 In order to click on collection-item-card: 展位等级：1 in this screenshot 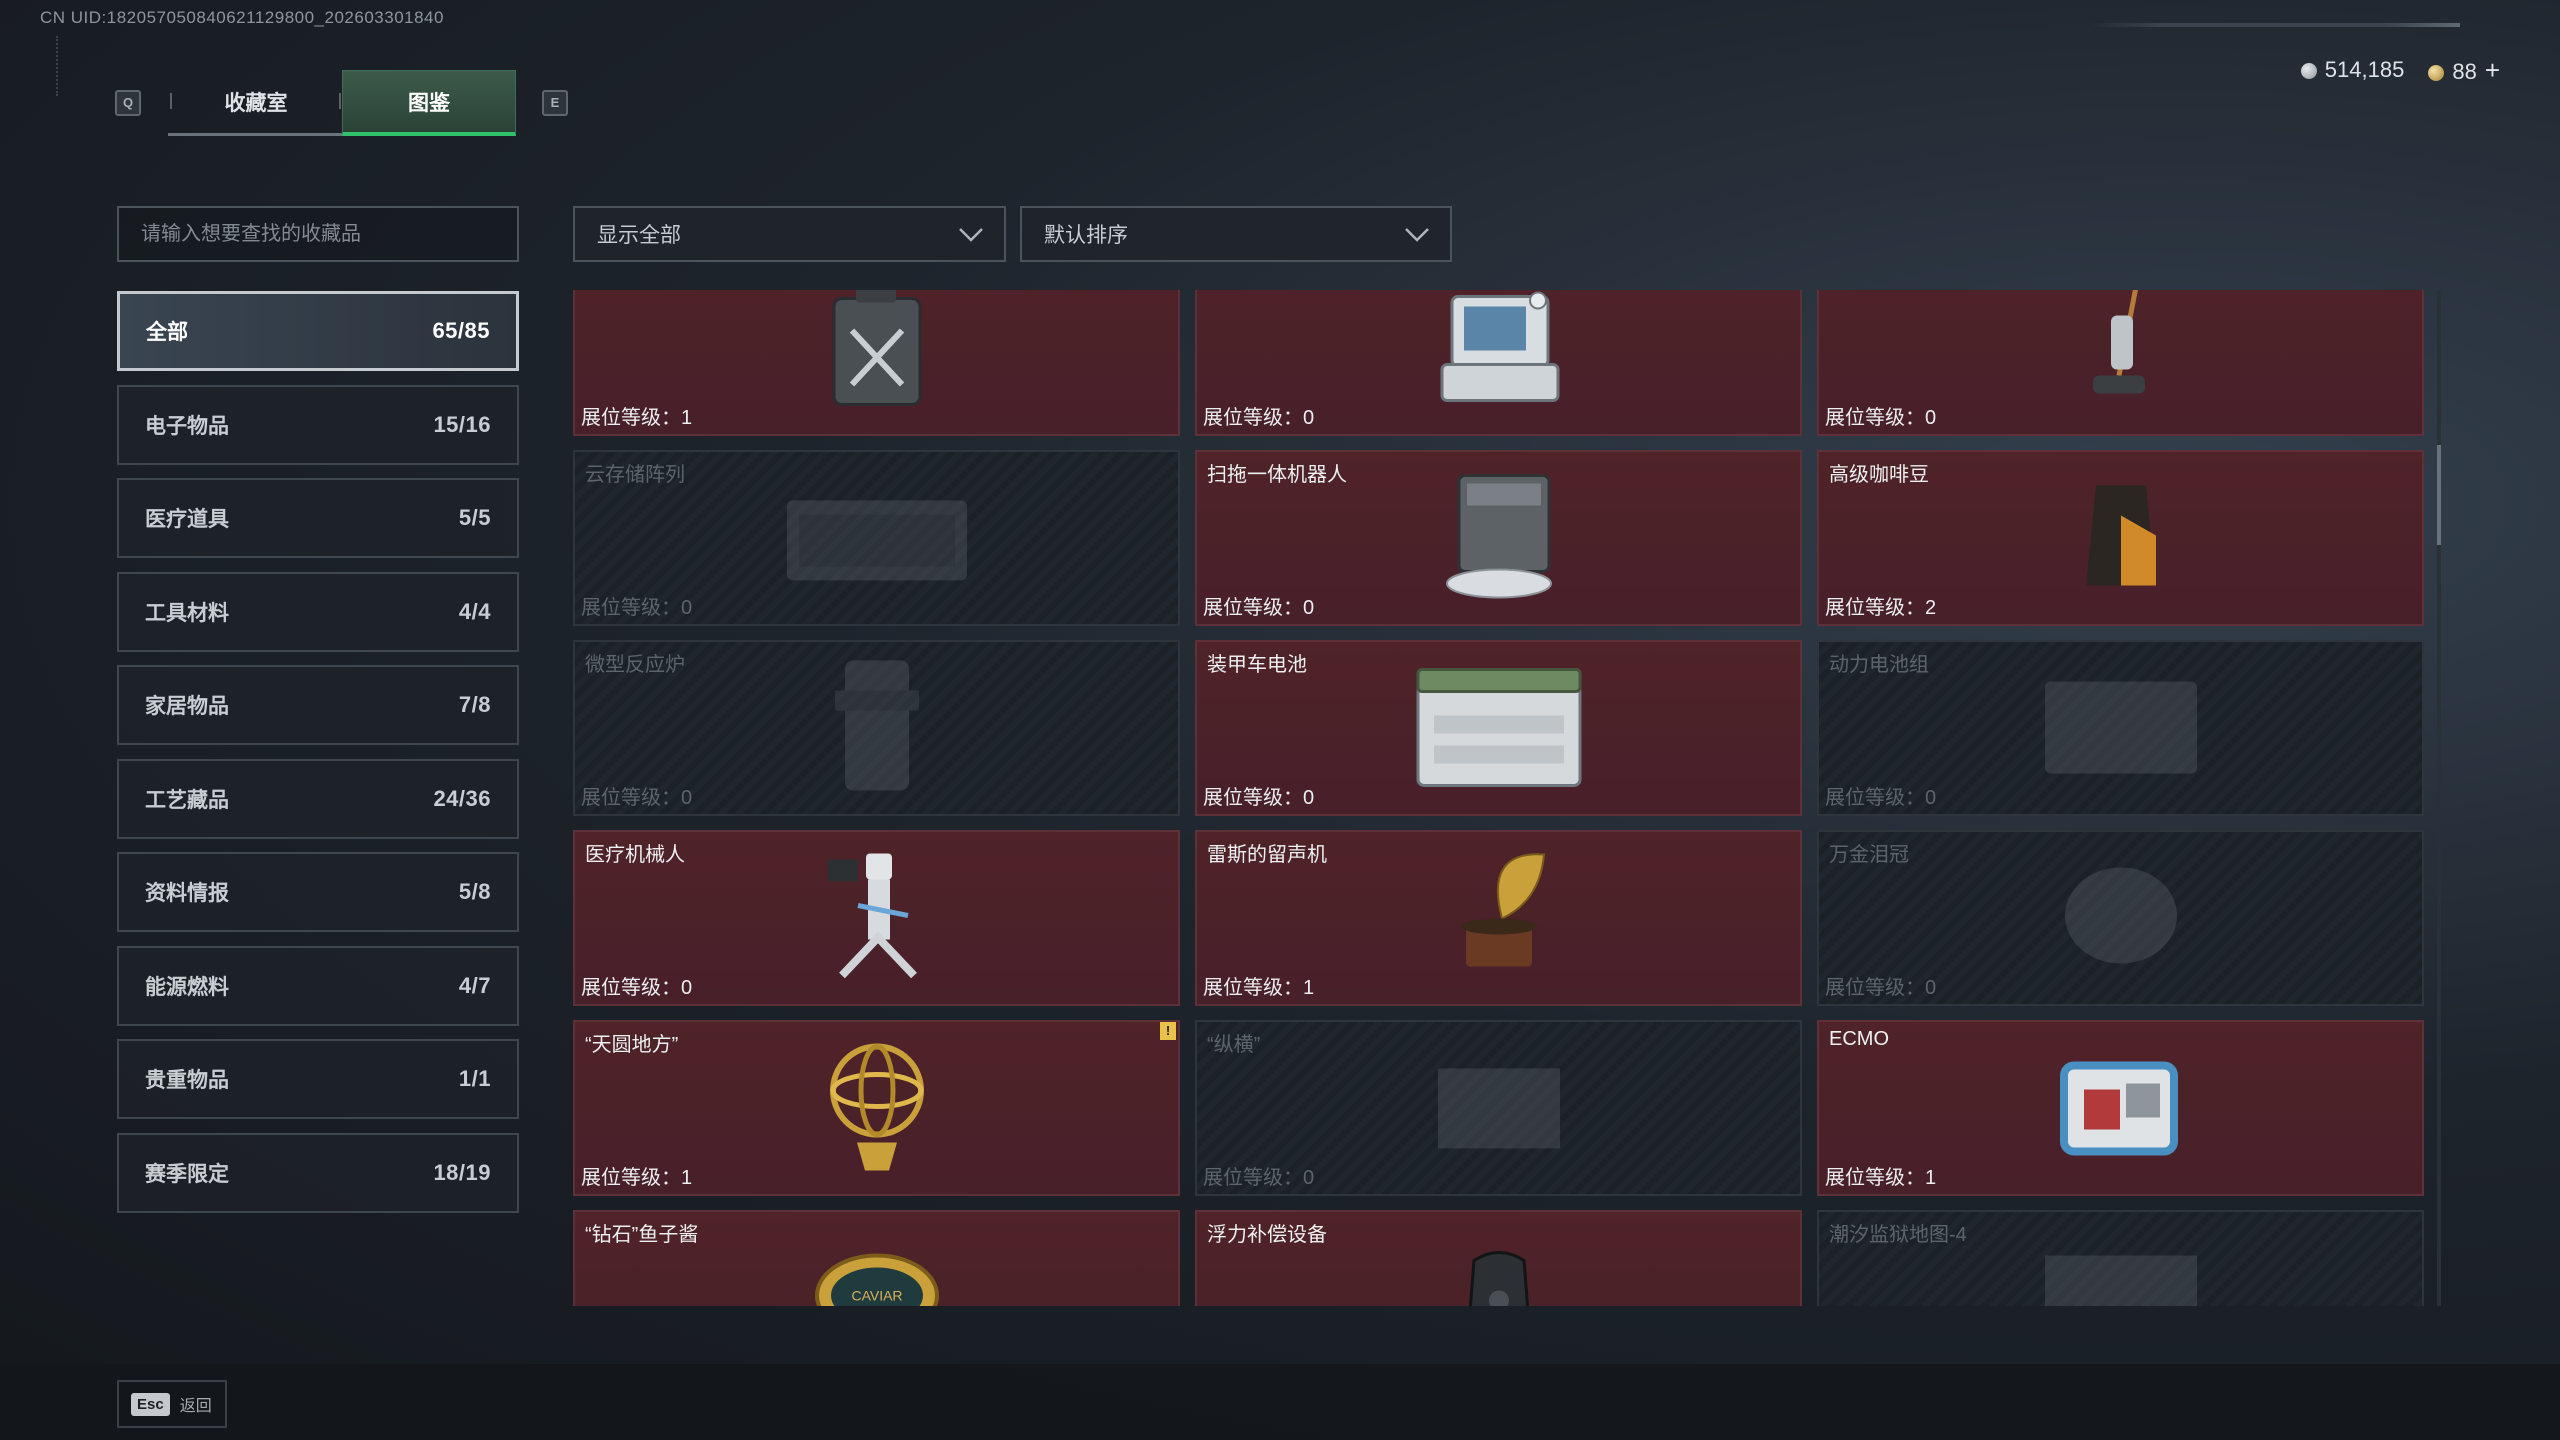, I will do `click(876, 363)`.